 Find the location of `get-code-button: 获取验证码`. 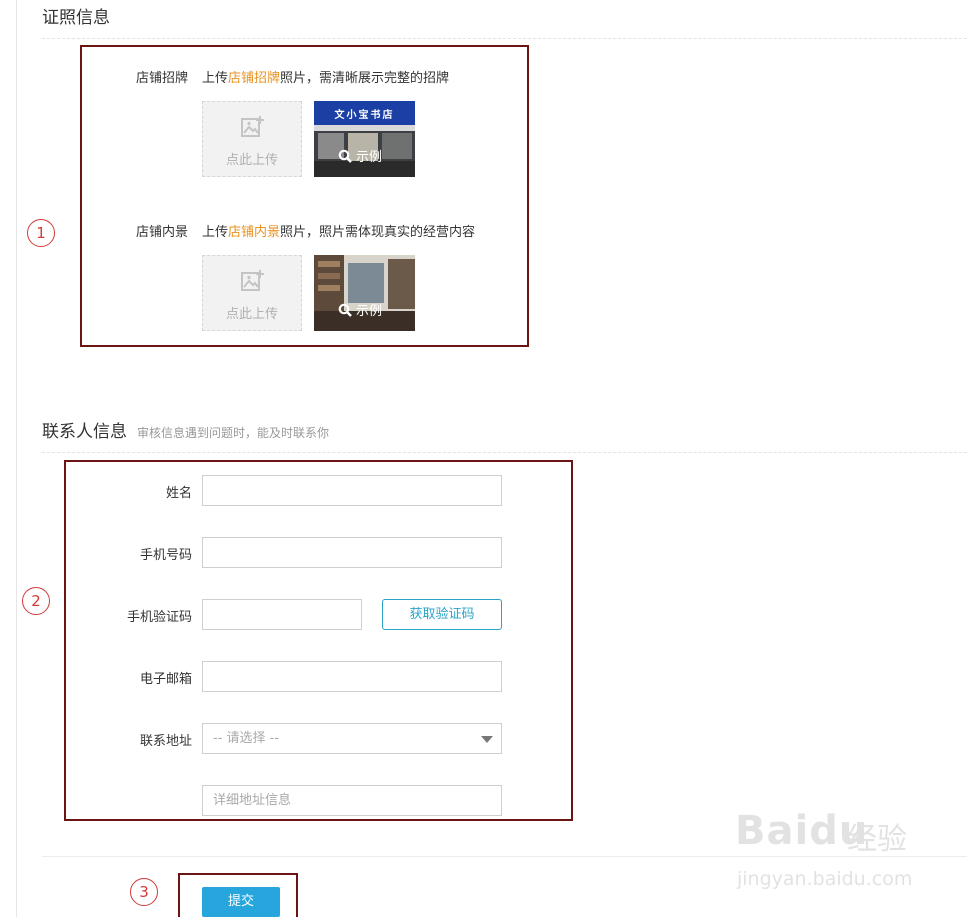

get-code-button: 获取验证码 is located at coordinates (442, 614).